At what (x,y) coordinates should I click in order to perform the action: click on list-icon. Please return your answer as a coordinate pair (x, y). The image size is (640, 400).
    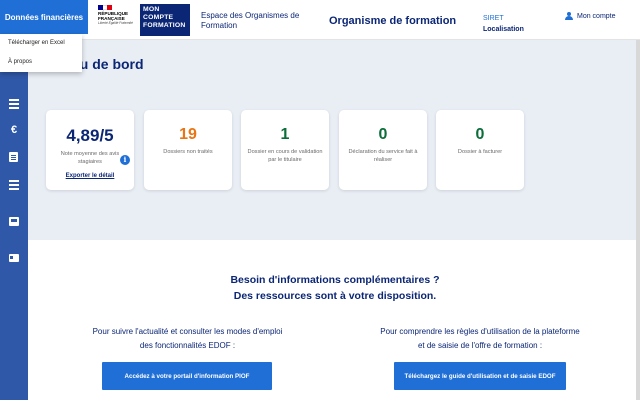
    Looking at the image, I should click on (14, 104).